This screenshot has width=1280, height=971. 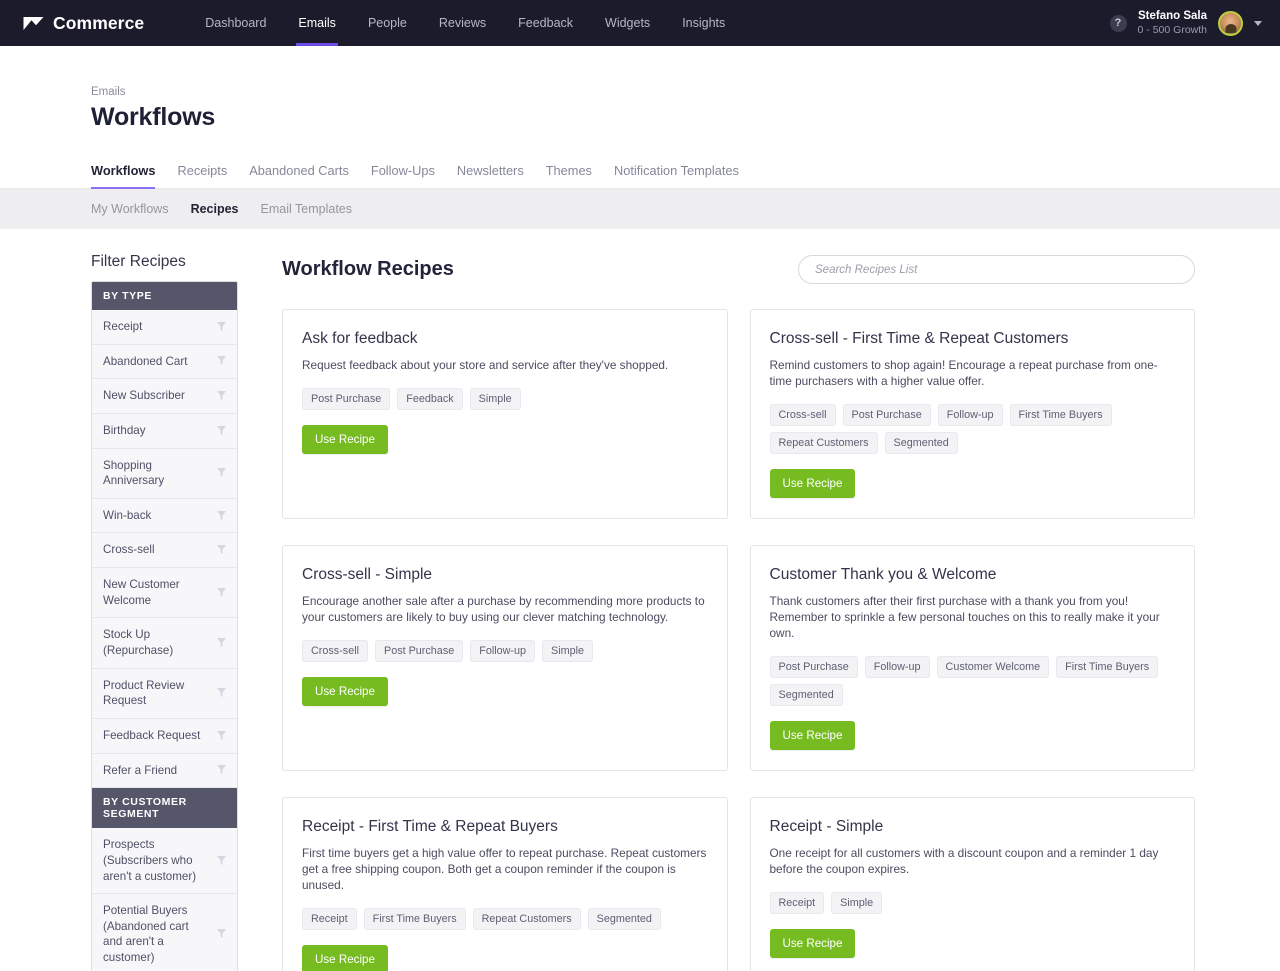 What do you see at coordinates (306, 209) in the screenshot?
I see `subtab-email-templates: Email Templates` at bounding box center [306, 209].